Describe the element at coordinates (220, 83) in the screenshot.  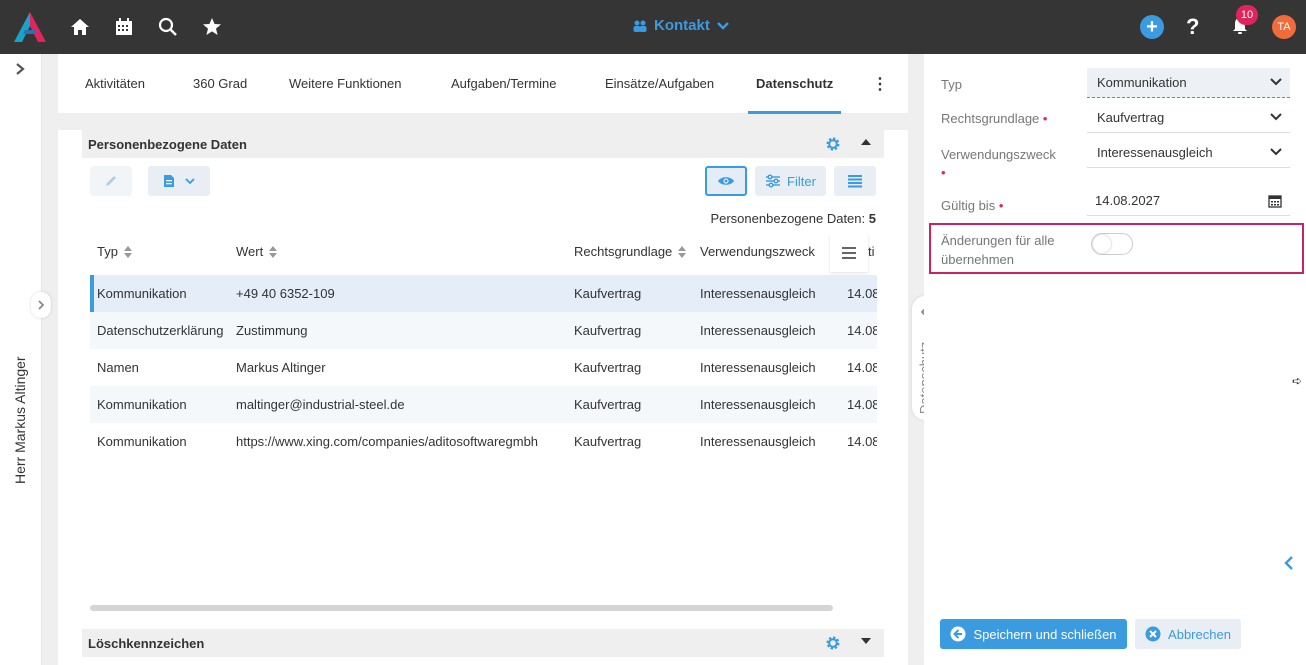
I see `tab-360-grad: 360 Grad` at that location.